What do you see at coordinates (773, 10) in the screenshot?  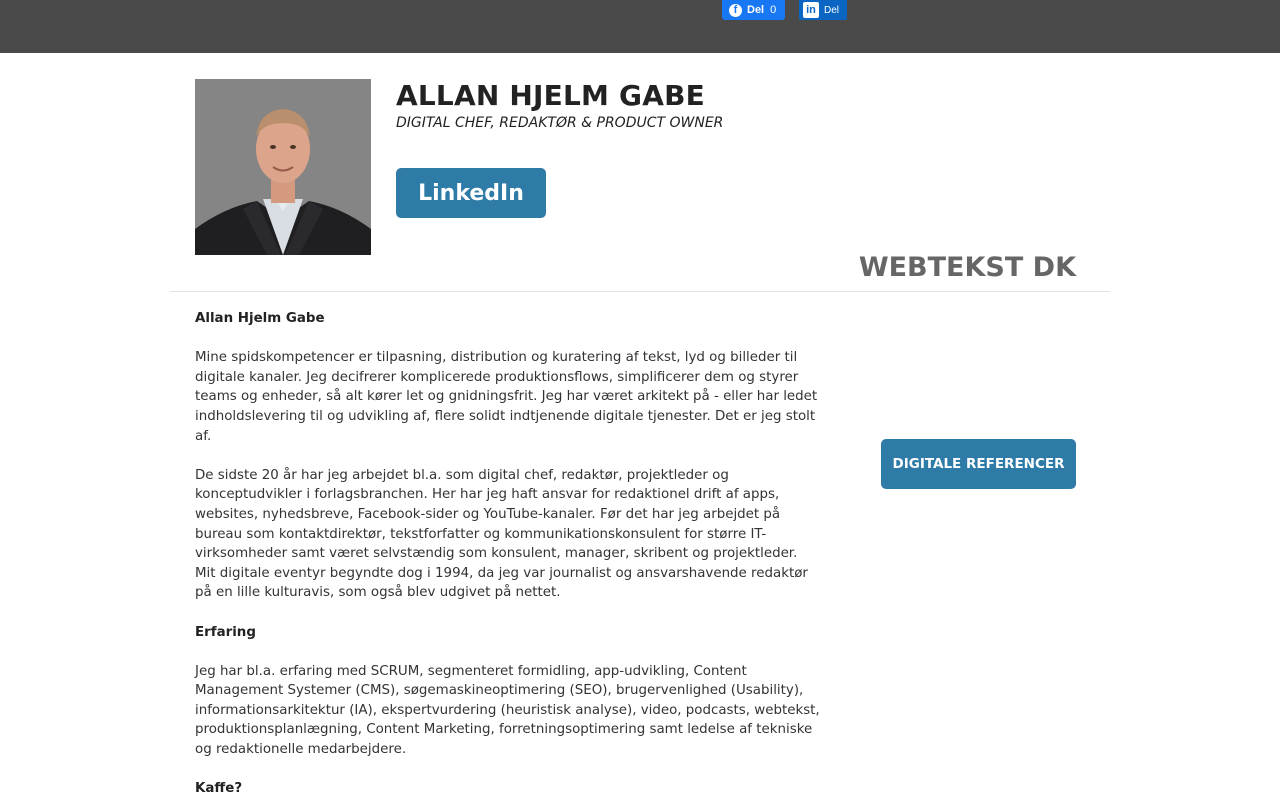 I see `facebook-share-count: 0` at bounding box center [773, 10].